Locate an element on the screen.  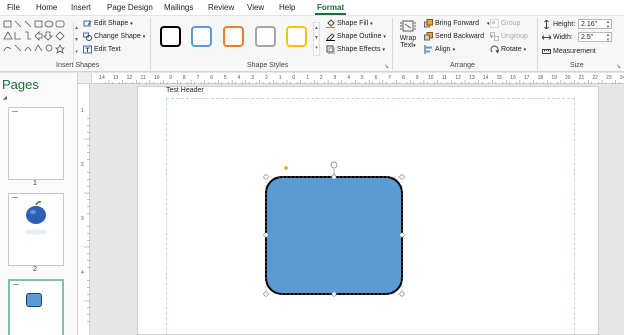
width-label-row: Width: is located at coordinates (557, 37).